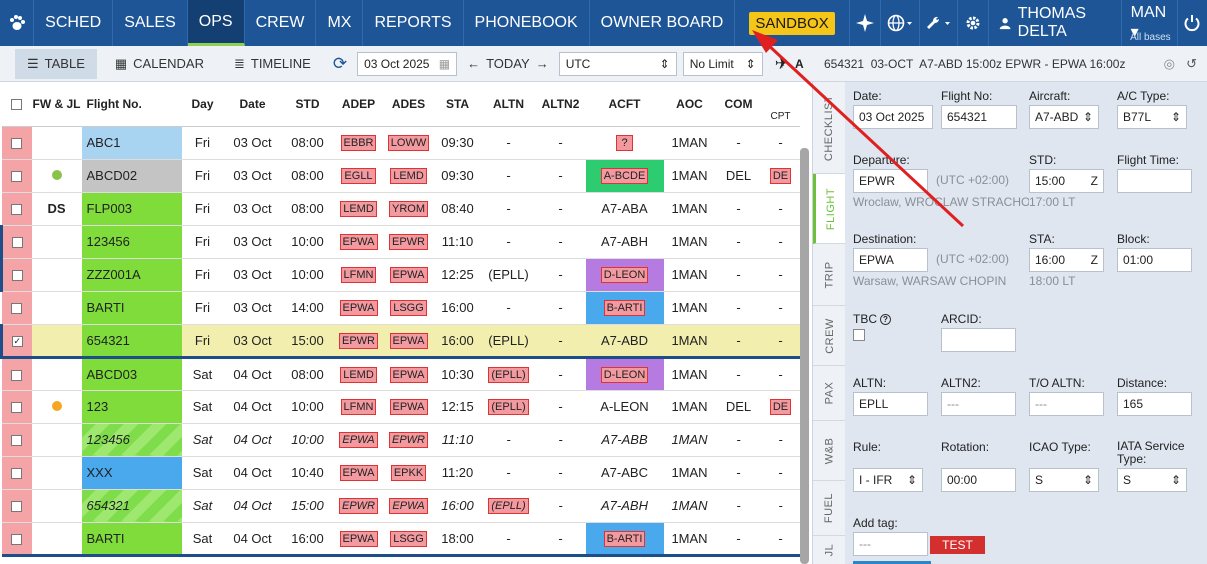  I want to click on date-field: 03 Oct 2025, so click(893, 117).